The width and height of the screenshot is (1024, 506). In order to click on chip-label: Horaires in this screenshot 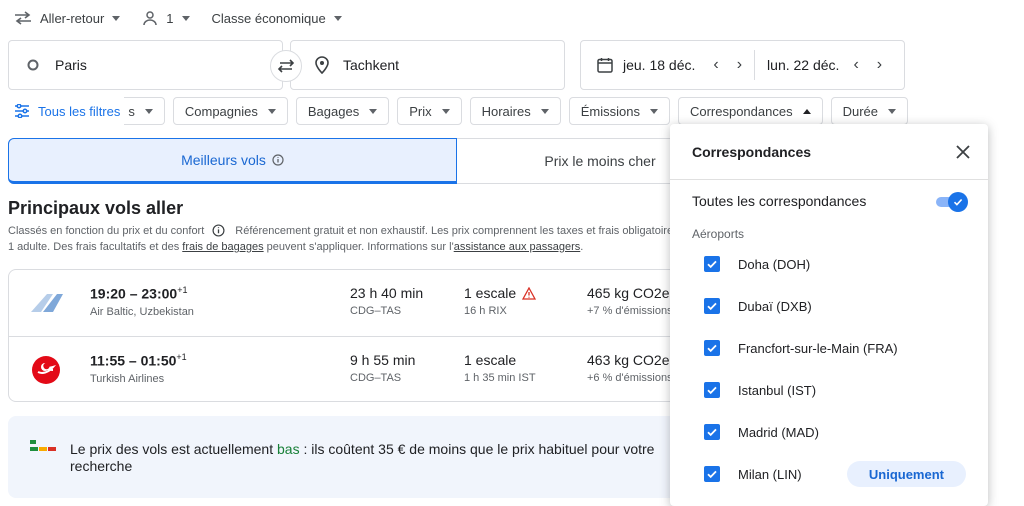, I will do `click(506, 111)`.